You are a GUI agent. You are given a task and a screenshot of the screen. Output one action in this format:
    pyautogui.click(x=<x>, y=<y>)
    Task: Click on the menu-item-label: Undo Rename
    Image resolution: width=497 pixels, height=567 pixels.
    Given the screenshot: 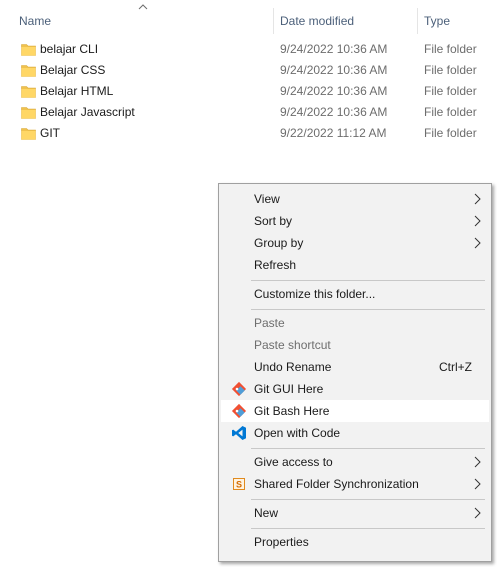 What is the action you would take?
    pyautogui.click(x=293, y=367)
    